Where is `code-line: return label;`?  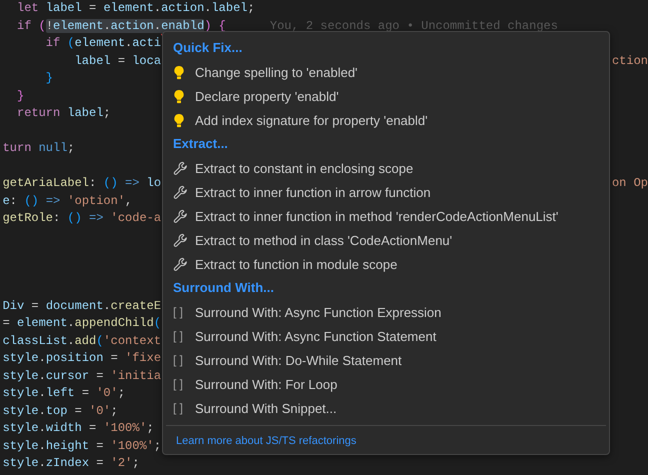
code-line: return label; is located at coordinates (63, 113).